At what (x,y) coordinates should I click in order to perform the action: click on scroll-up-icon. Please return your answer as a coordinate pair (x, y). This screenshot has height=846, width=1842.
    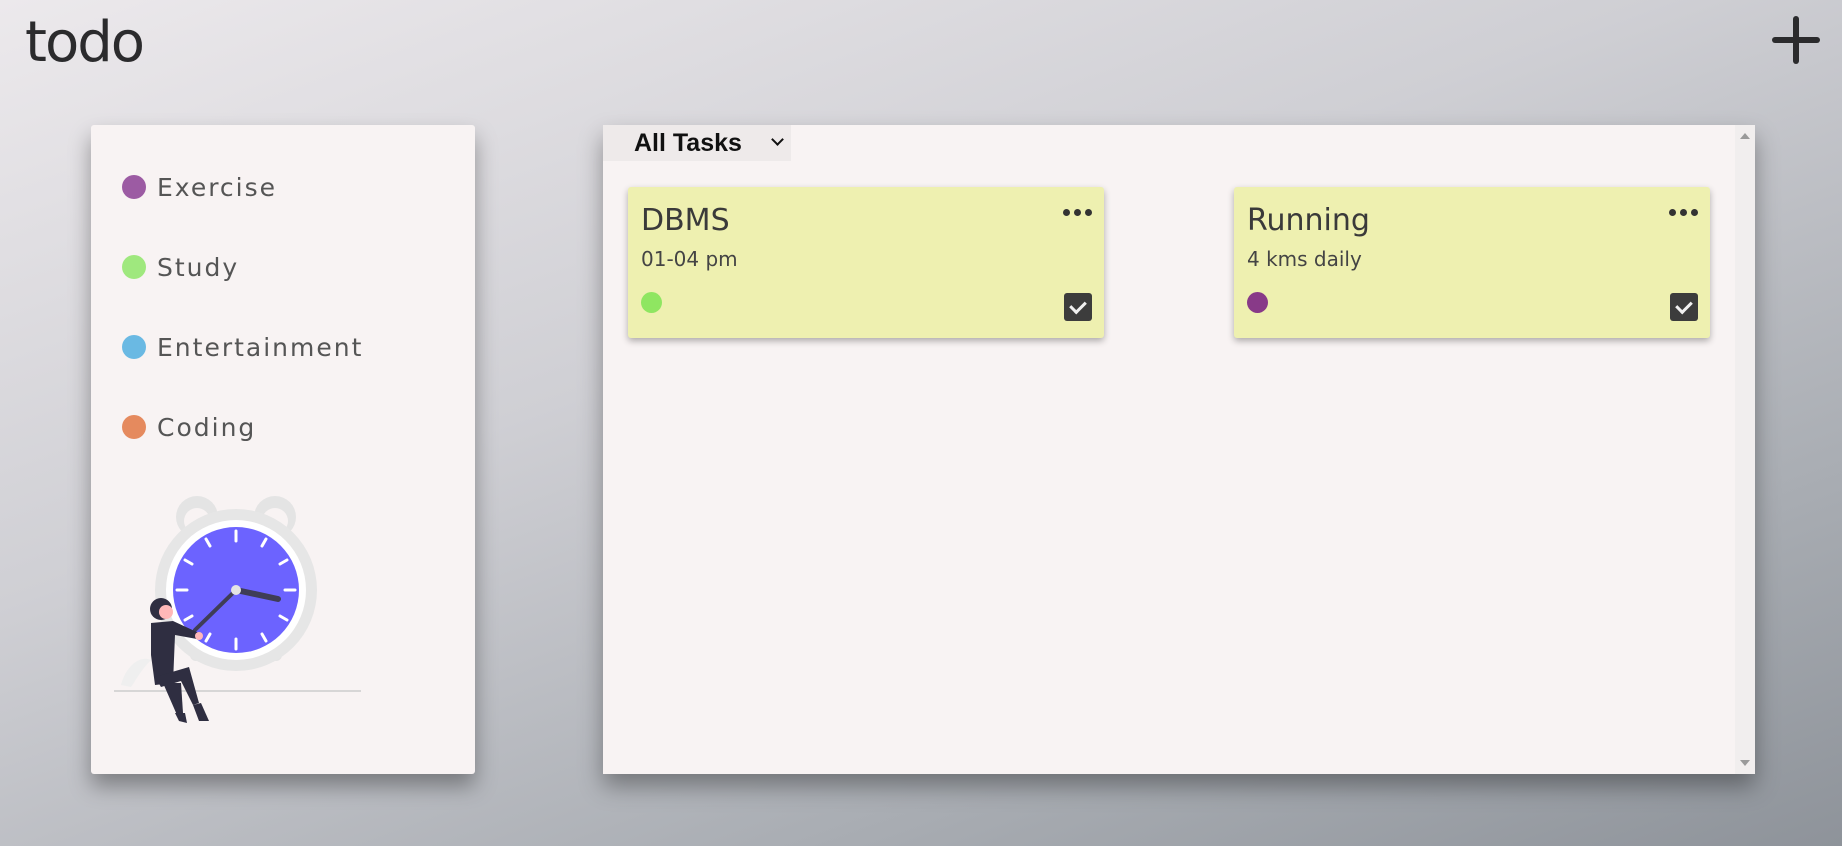
    Looking at the image, I should click on (1745, 136).